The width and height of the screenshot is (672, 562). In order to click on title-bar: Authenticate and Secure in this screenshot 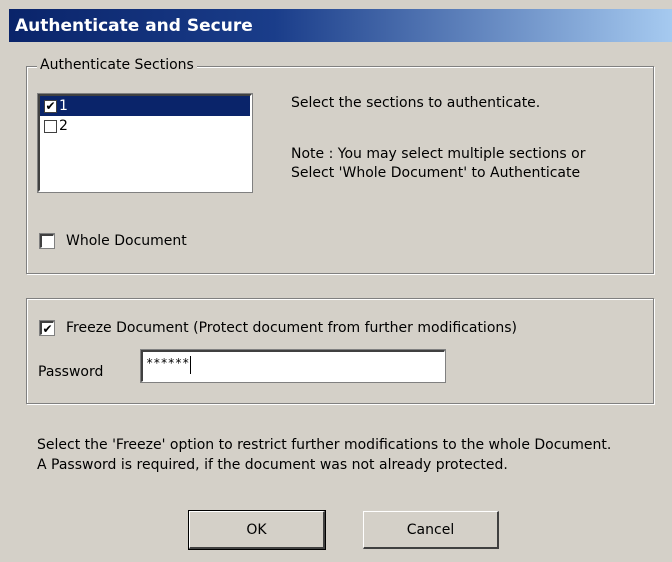, I will do `click(340, 25)`.